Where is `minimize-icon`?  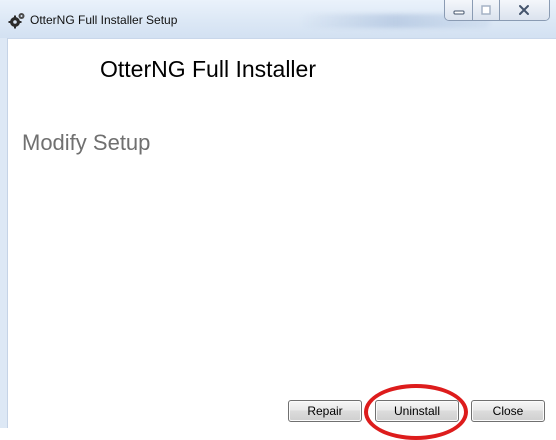
minimize-icon is located at coordinates (459, 12).